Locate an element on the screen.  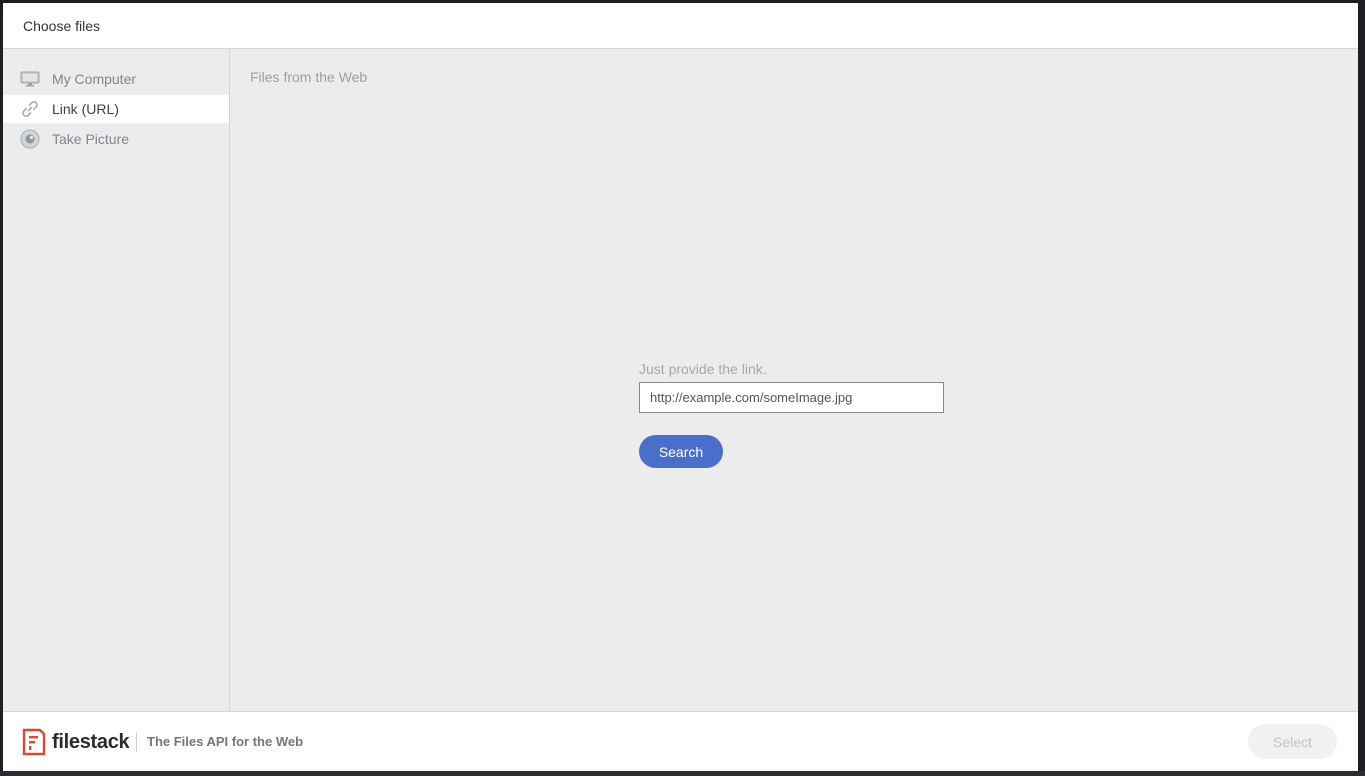
search-button: Search is located at coordinates (681, 451).